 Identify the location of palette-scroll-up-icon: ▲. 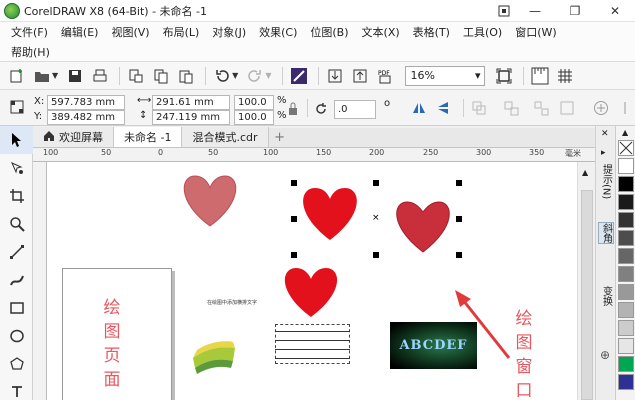
(625, 132).